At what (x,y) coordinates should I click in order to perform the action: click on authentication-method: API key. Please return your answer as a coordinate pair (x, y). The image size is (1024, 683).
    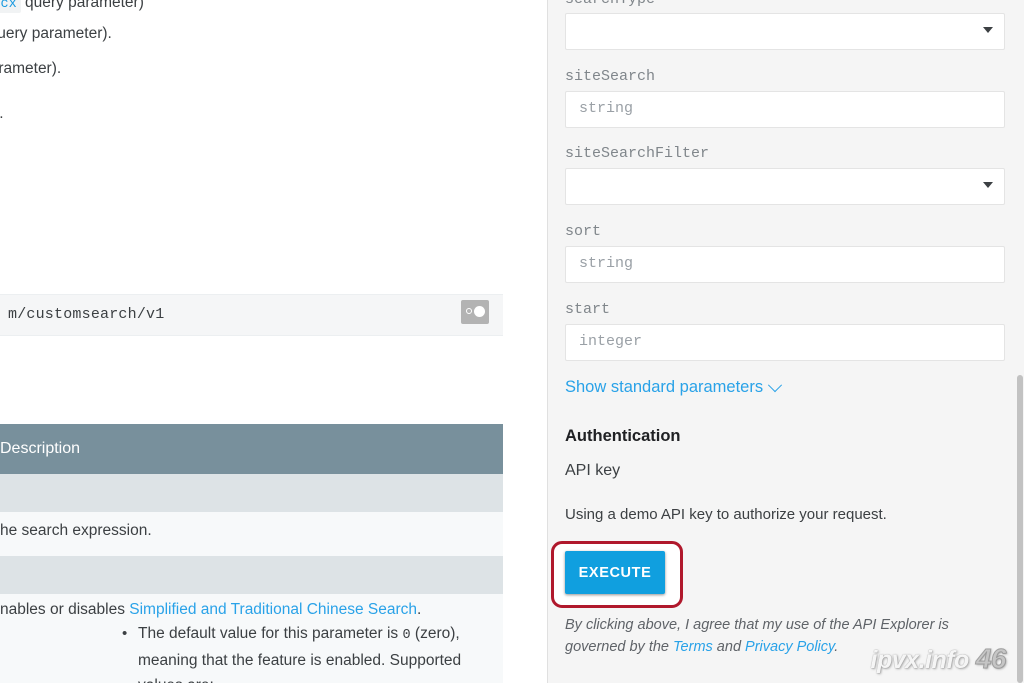
    Looking at the image, I should click on (593, 470).